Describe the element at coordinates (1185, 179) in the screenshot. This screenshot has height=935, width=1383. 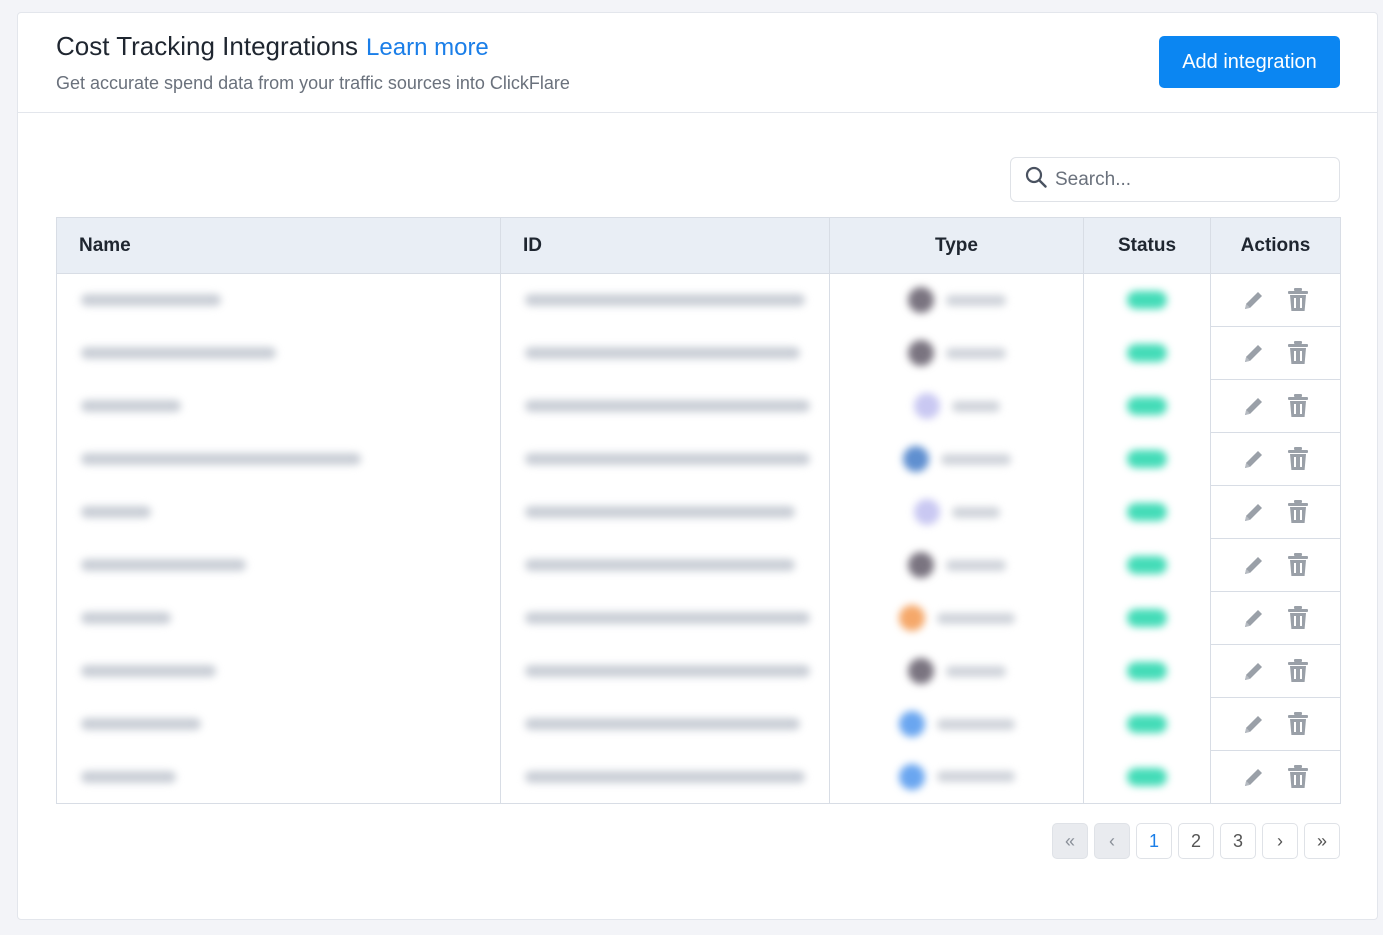
I see `search-input` at that location.